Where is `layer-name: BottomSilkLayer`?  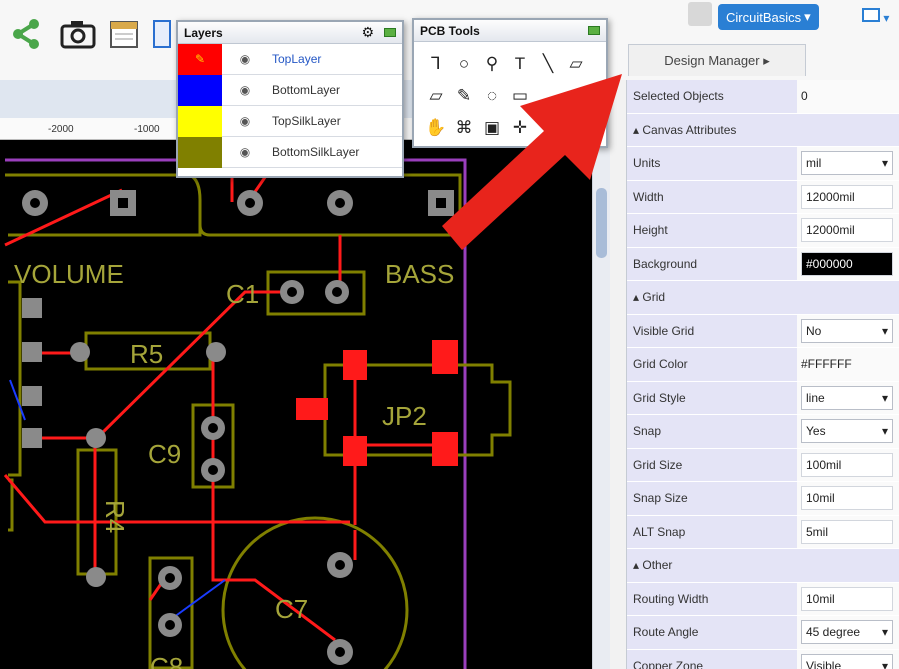
layer-name: BottomSilkLayer is located at coordinates (316, 152).